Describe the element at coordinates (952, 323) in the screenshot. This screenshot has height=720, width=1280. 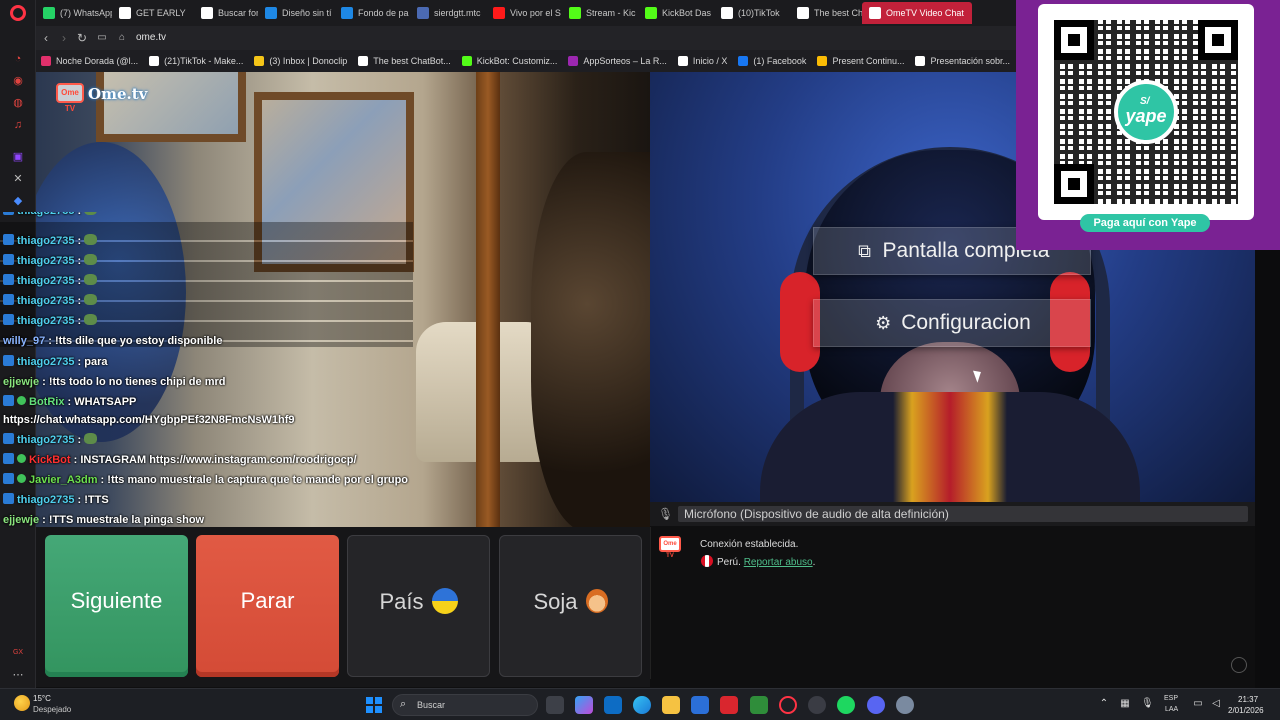
I see `settings-button: ⚙ Configuracion` at that location.